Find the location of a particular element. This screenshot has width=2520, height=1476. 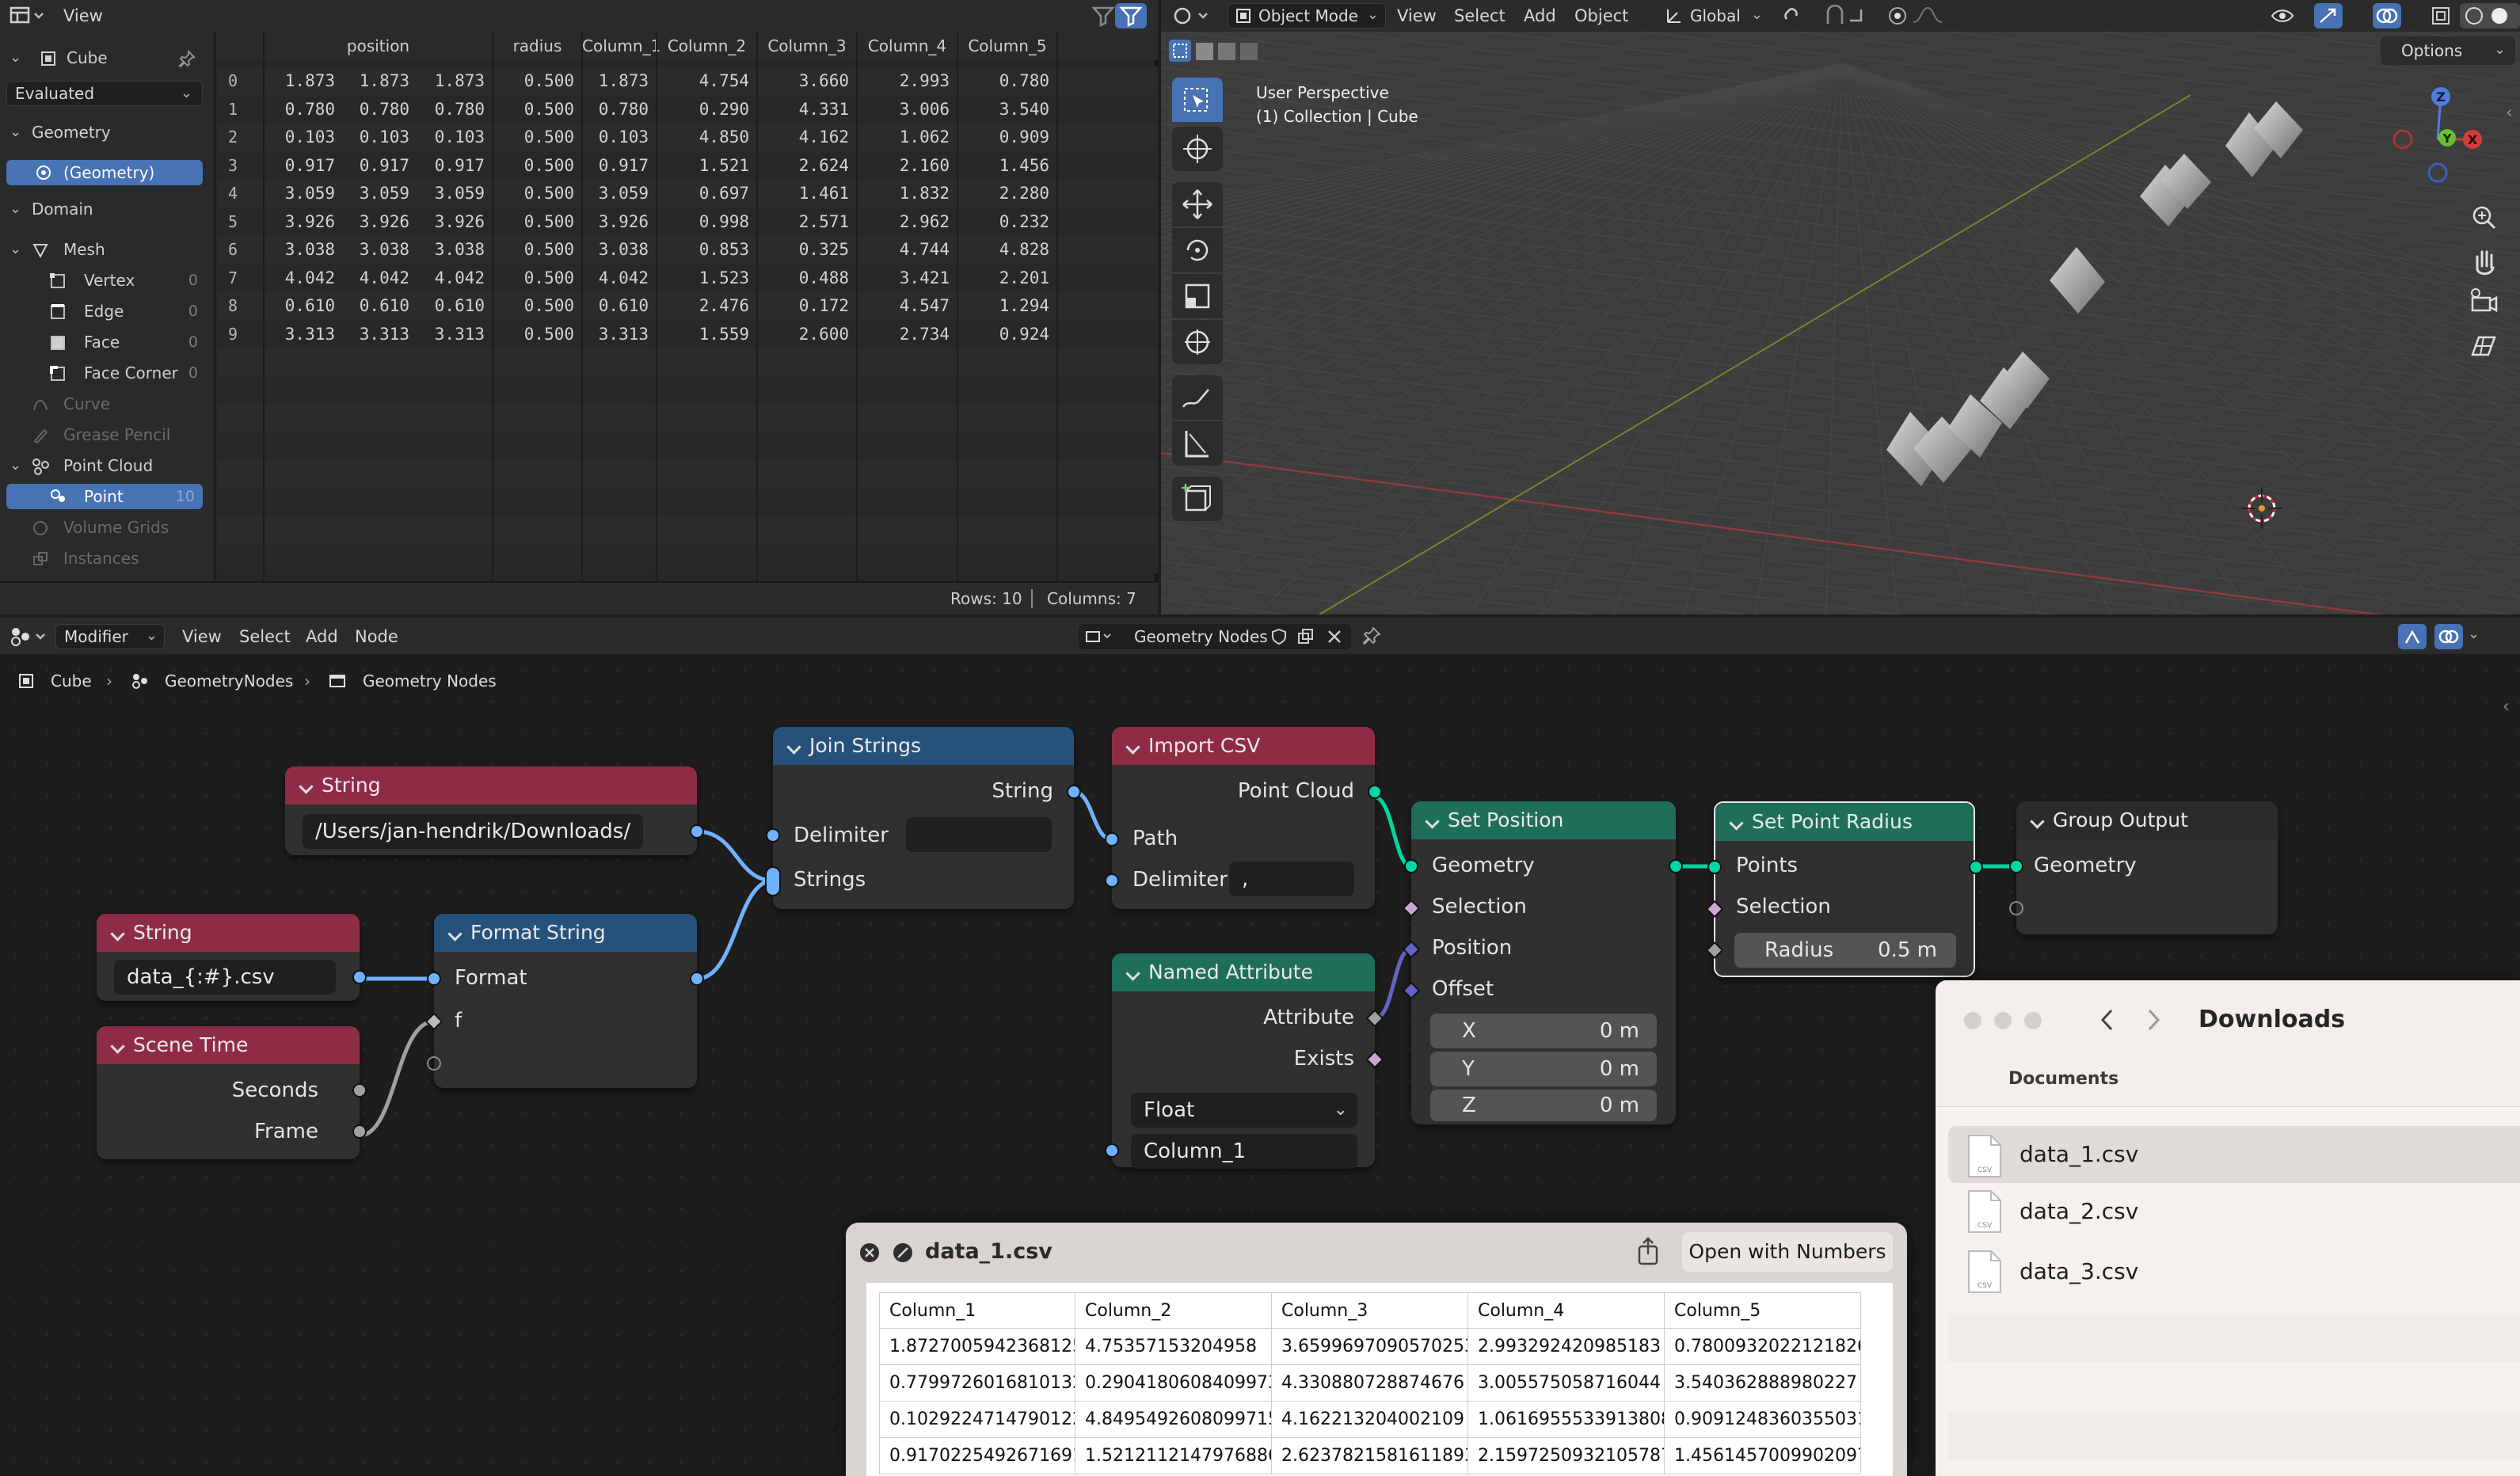

column-header: Column_5 is located at coordinates (1007, 46).